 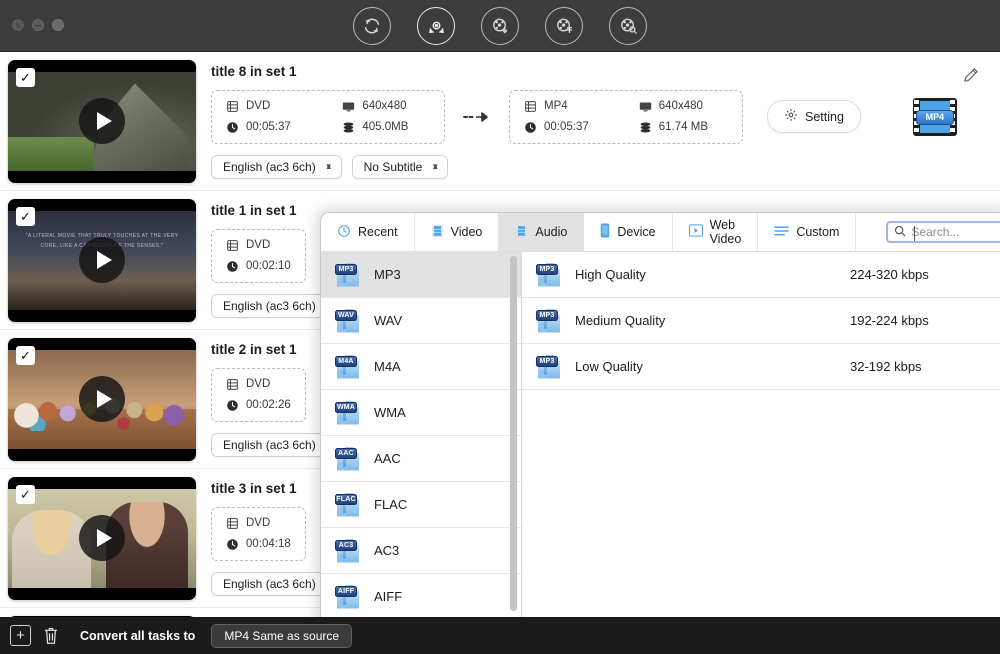 I want to click on setting-label: Setting, so click(x=824, y=116).